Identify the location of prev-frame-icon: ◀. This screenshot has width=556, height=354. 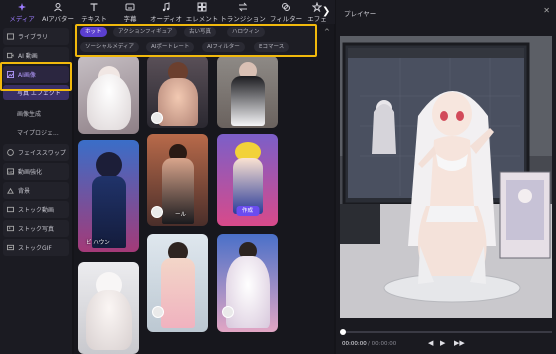
(430, 343).